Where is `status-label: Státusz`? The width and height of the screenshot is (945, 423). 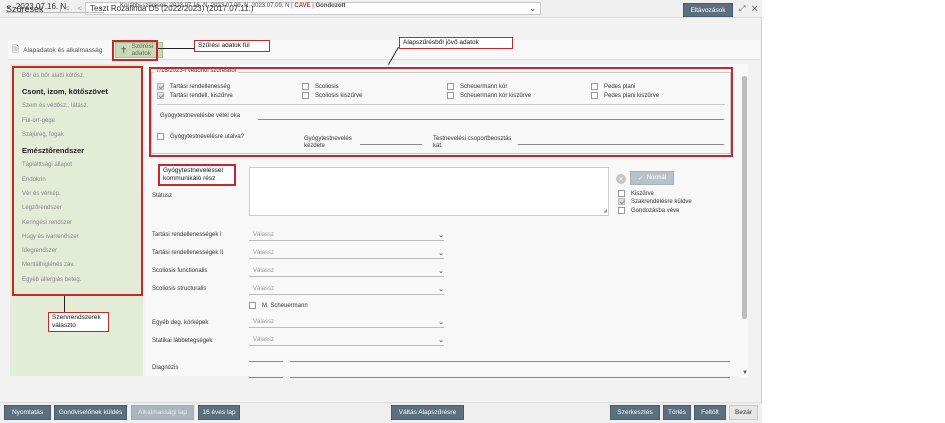 status-label: Státusz is located at coordinates (162, 196).